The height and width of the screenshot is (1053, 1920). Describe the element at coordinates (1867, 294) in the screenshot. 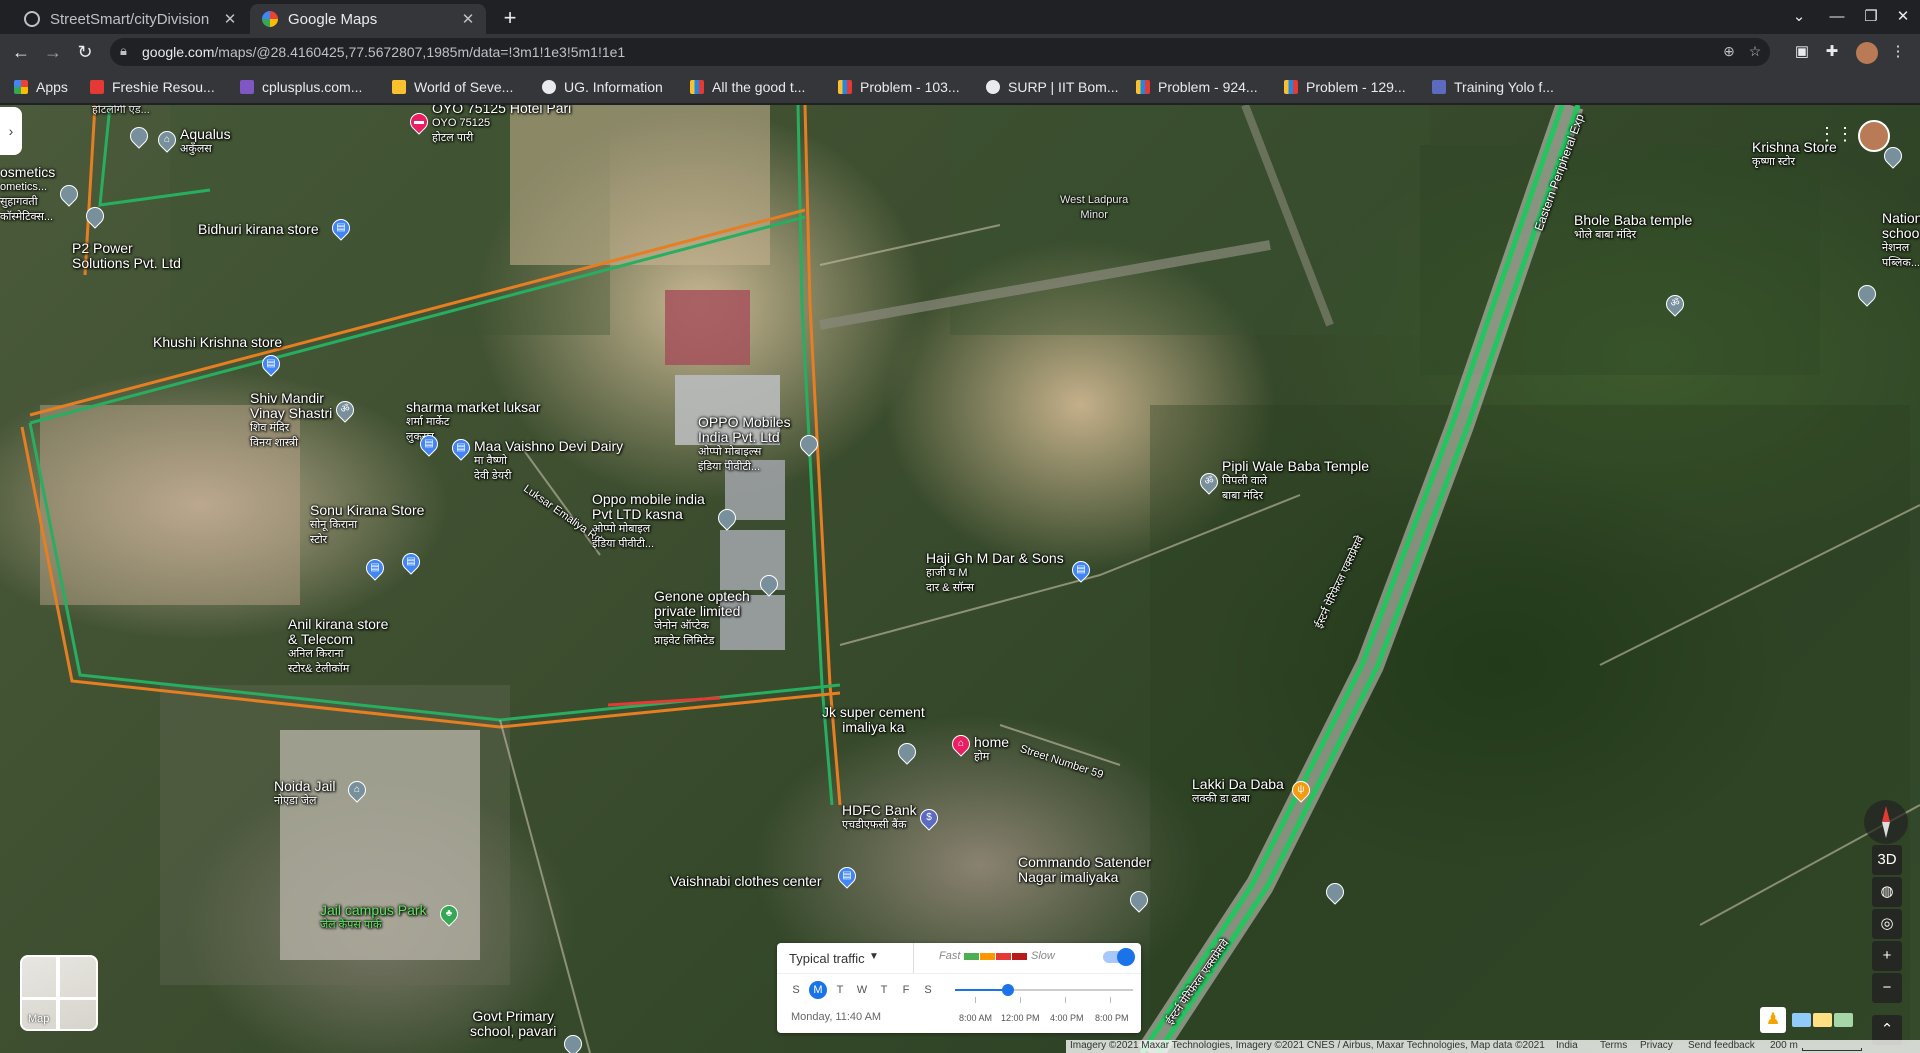

I see `school-pin-icon` at that location.